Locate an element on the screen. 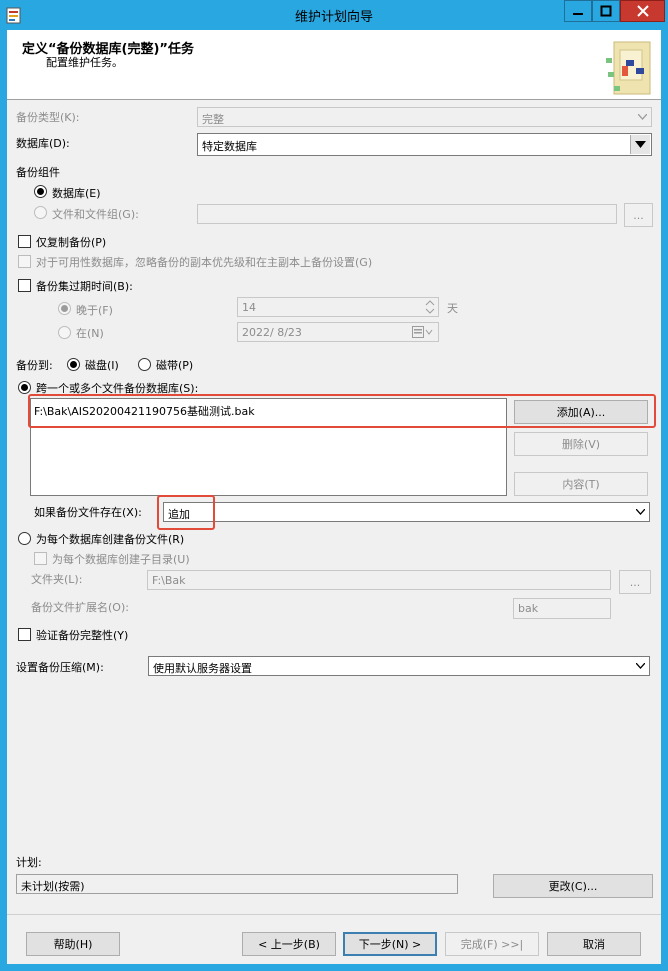  minimize-button is located at coordinates (578, 11).